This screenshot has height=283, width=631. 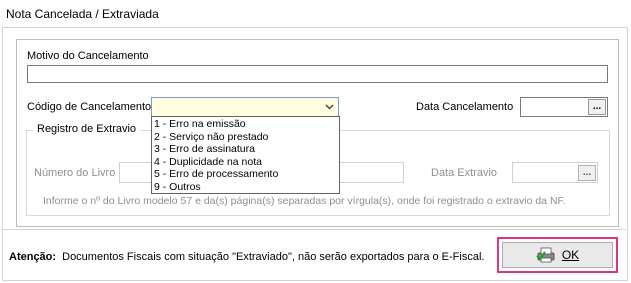 I want to click on chevron-down-icon, so click(x=329, y=107).